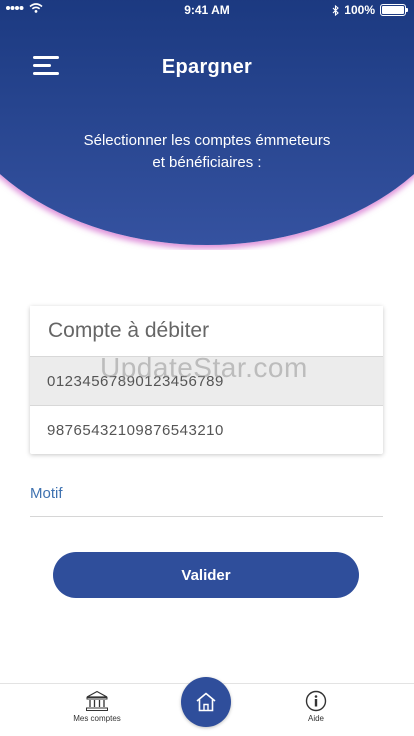 The width and height of the screenshot is (414, 736). I want to click on home-button, so click(206, 702).